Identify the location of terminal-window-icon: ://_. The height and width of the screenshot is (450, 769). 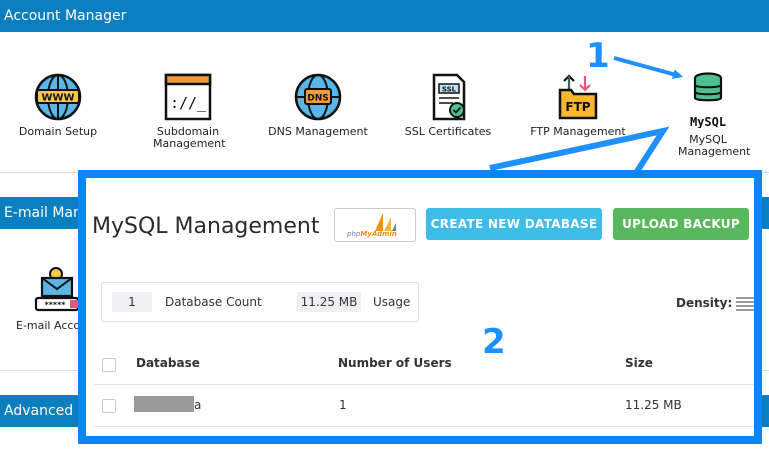
(188, 97).